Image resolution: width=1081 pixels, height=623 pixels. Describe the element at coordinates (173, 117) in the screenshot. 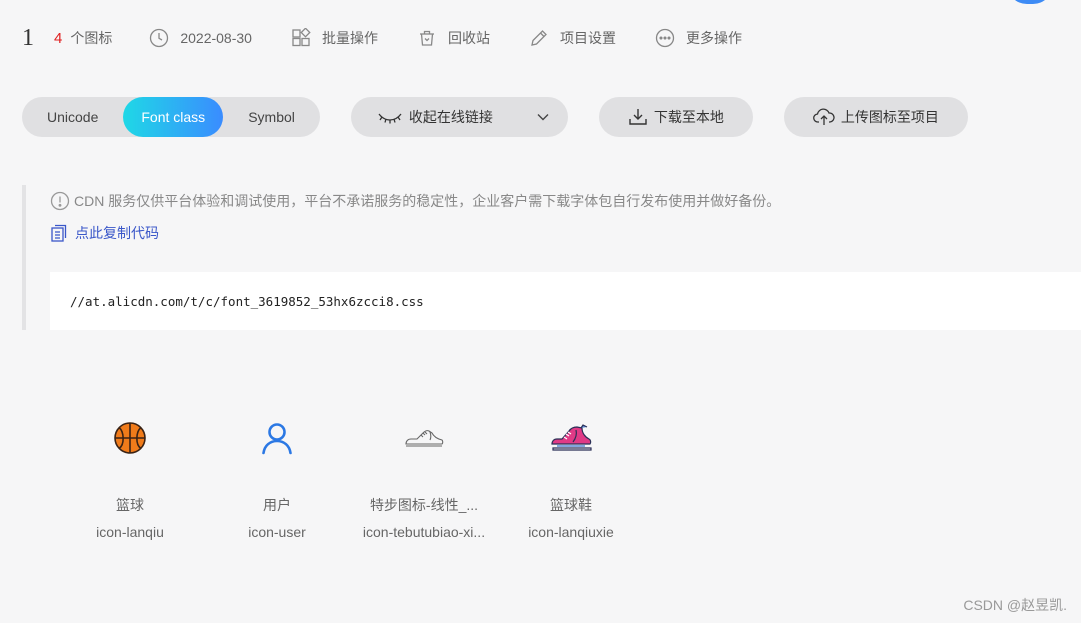

I see `tab-font-class: Font class` at that location.